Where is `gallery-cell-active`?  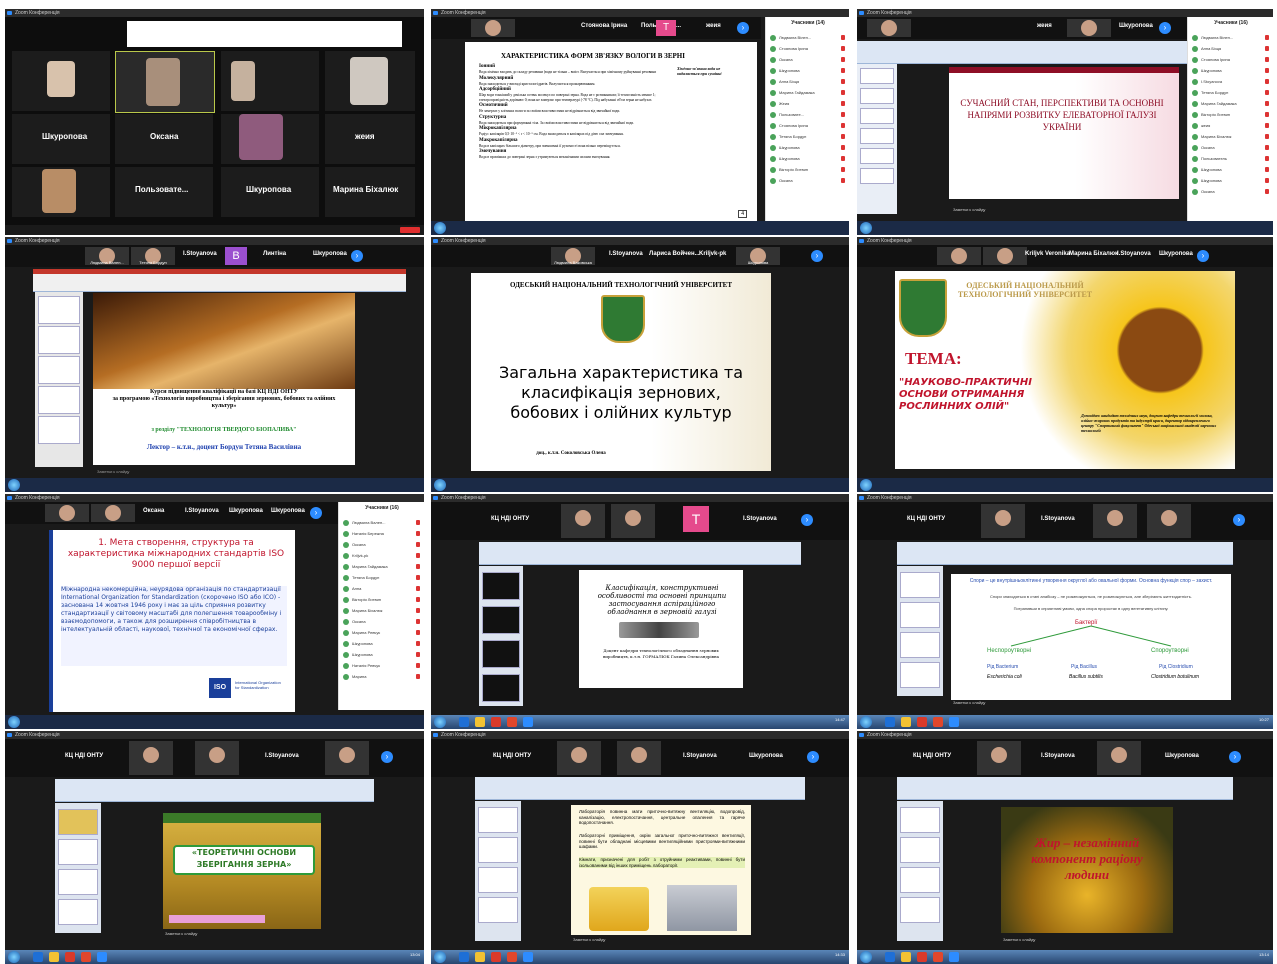
gallery-cell-active is located at coordinates (165, 82).